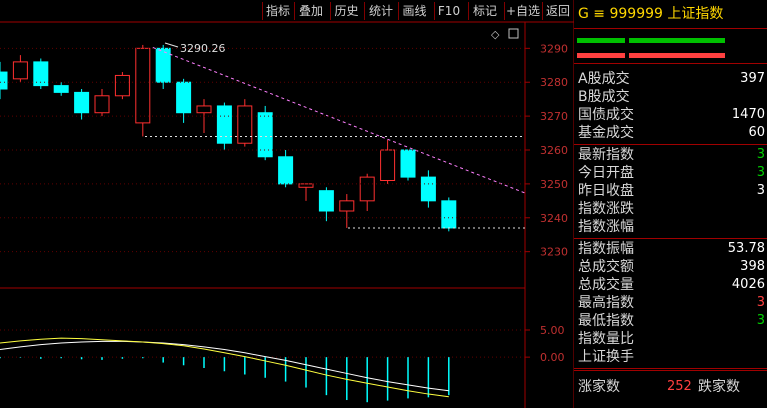  I want to click on quote-row: 国债成交 1470, so click(670, 115).